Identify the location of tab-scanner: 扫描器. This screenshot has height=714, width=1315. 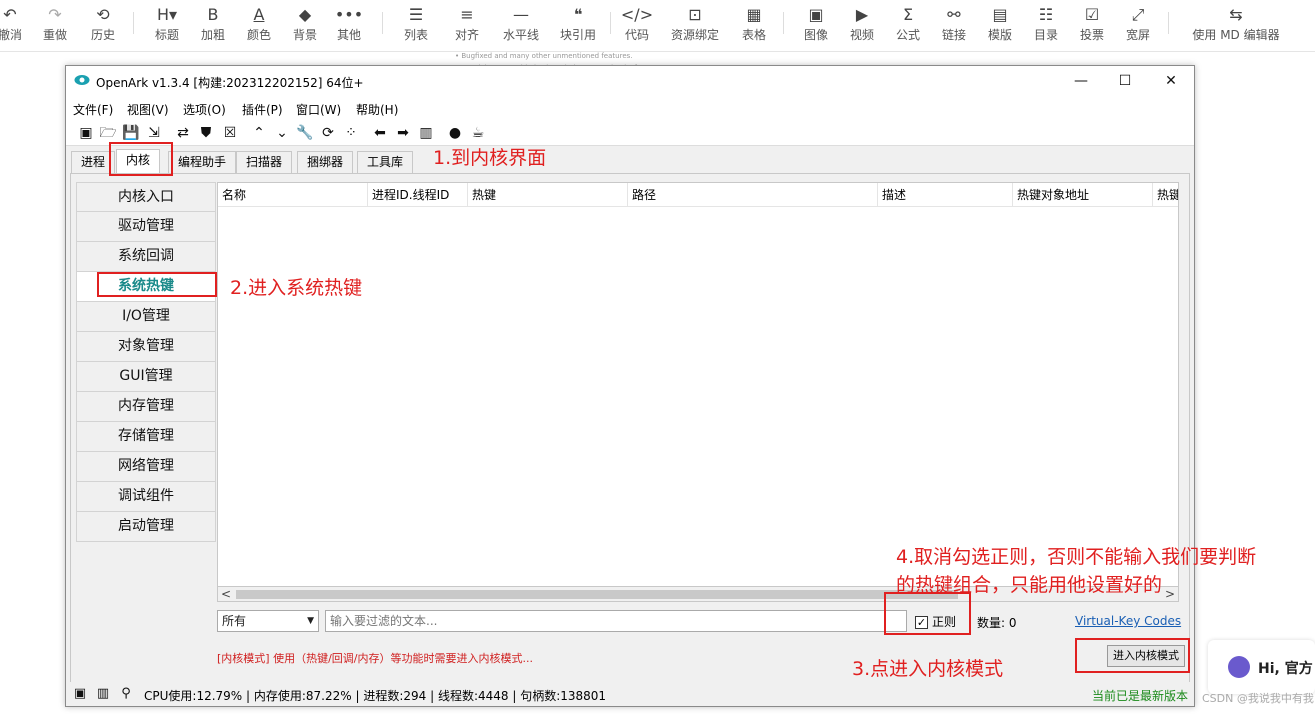
(264, 162).